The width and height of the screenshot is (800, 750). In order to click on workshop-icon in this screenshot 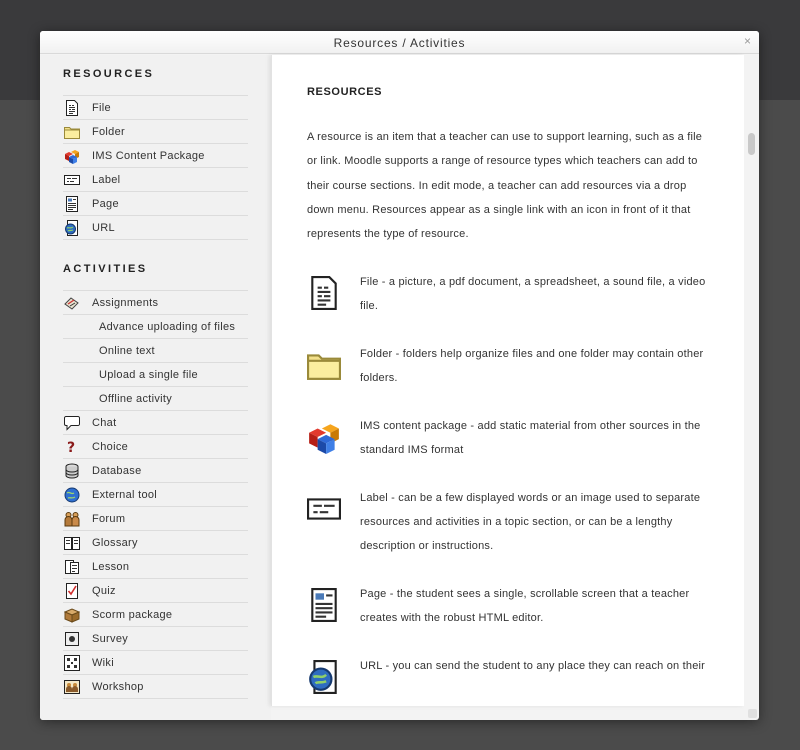, I will do `click(72, 687)`.